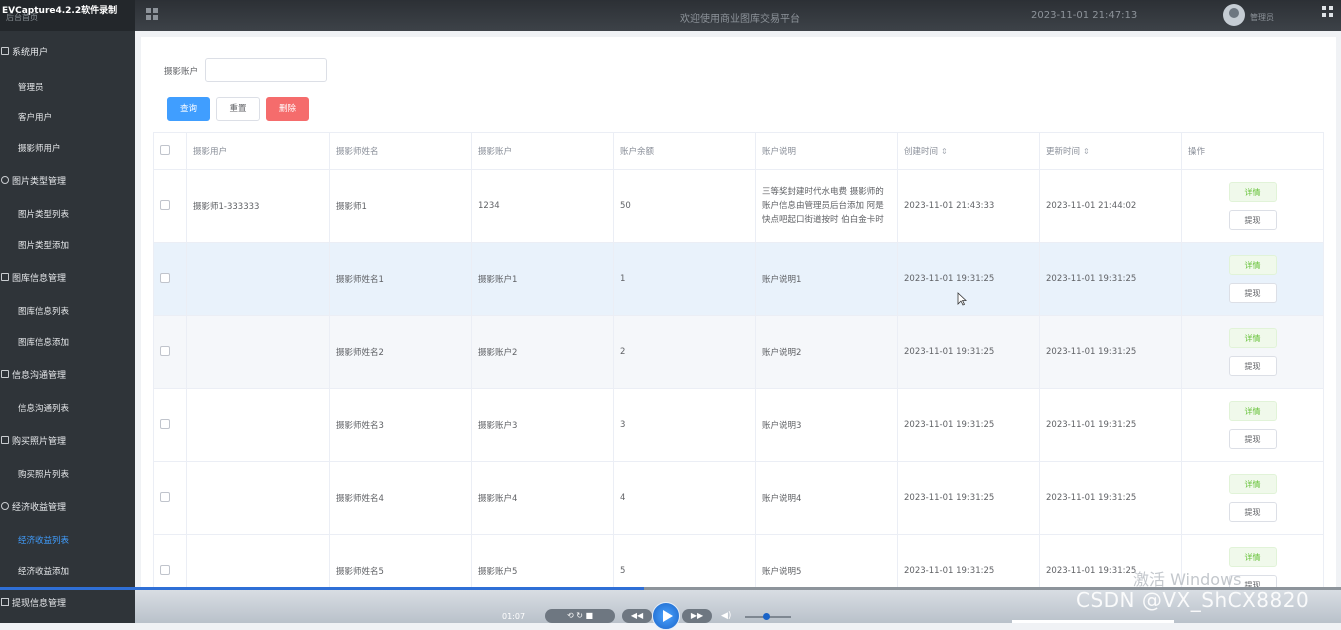 Image resolution: width=1341 pixels, height=630 pixels. What do you see at coordinates (43, 408) in the screenshot?
I see `sidebar-item-communication-list: 信息沟通列表` at bounding box center [43, 408].